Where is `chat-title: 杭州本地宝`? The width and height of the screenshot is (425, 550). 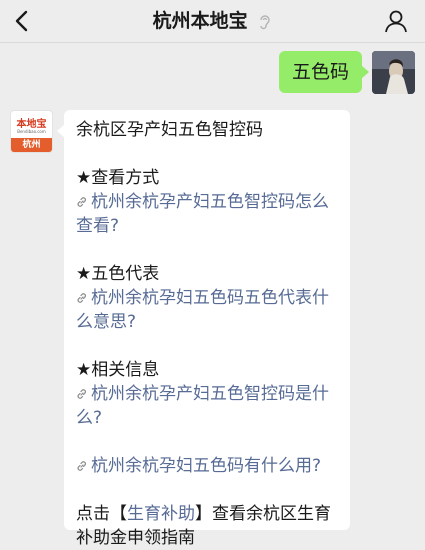 chat-title: 杭州本地宝 is located at coordinates (200, 21).